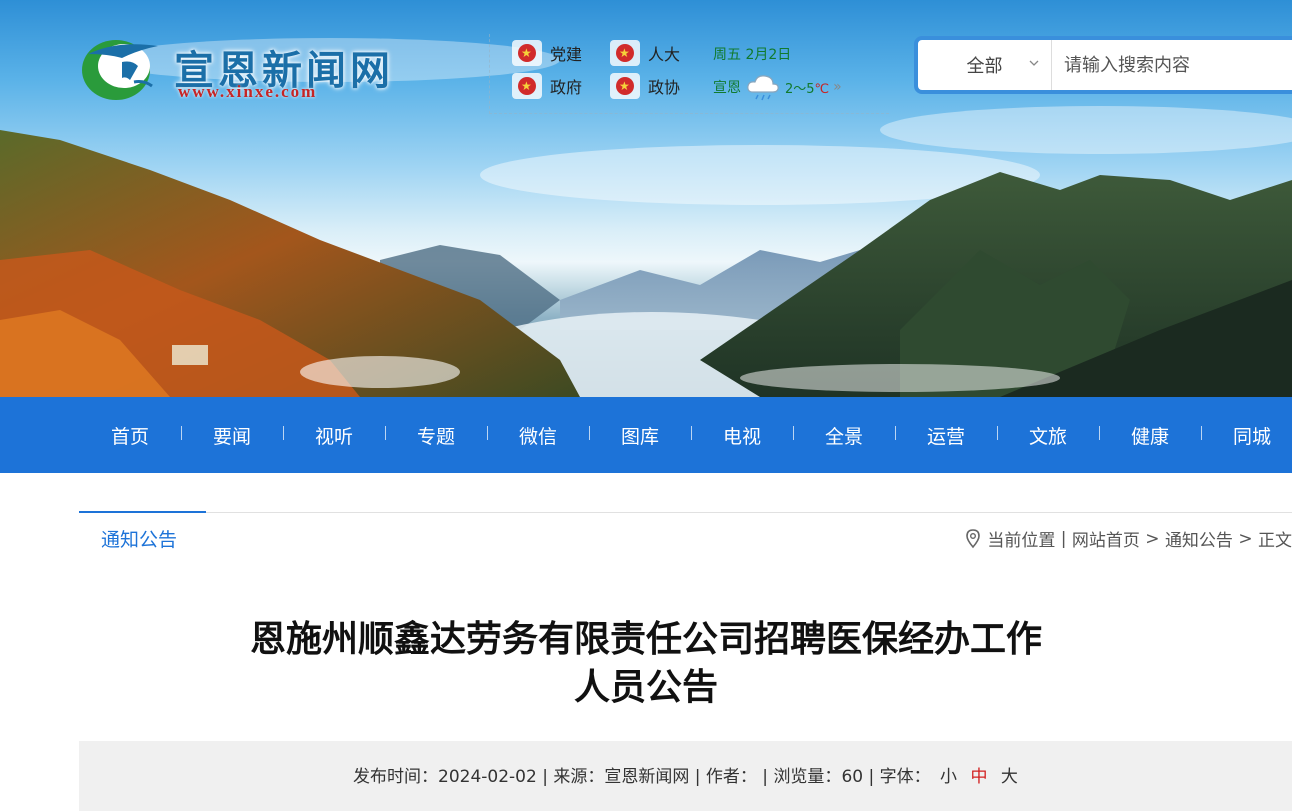  What do you see at coordinates (948, 777) in the screenshot?
I see `font-size-small-button: 小` at bounding box center [948, 777].